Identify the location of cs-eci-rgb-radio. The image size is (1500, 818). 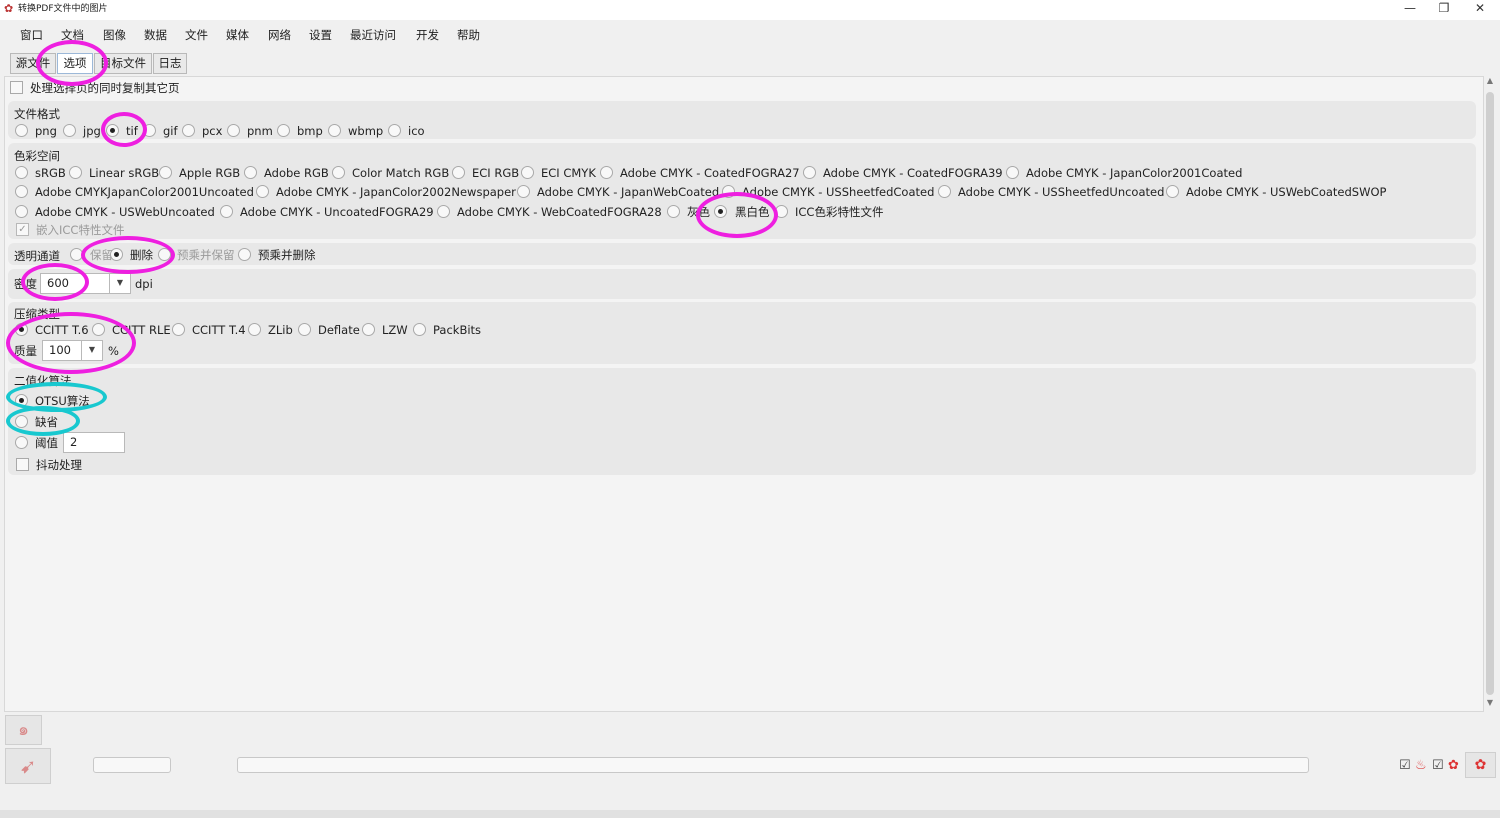
(458, 172).